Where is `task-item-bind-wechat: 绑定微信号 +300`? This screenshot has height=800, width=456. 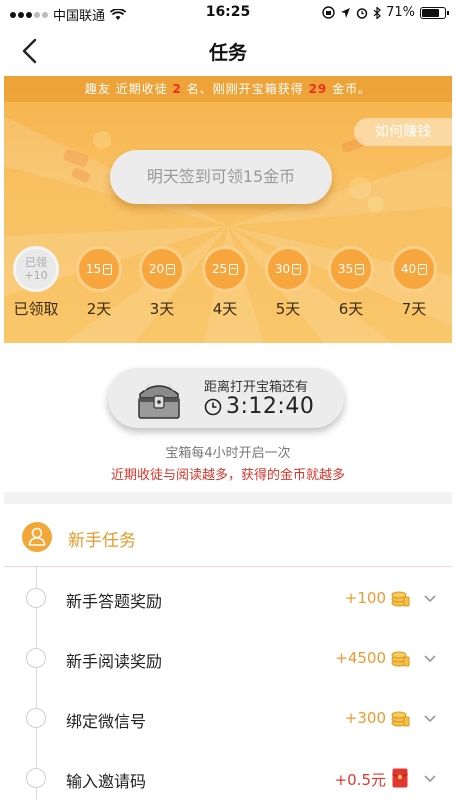
task-item-bind-wechat: 绑定微信号 +300 is located at coordinates (228, 718).